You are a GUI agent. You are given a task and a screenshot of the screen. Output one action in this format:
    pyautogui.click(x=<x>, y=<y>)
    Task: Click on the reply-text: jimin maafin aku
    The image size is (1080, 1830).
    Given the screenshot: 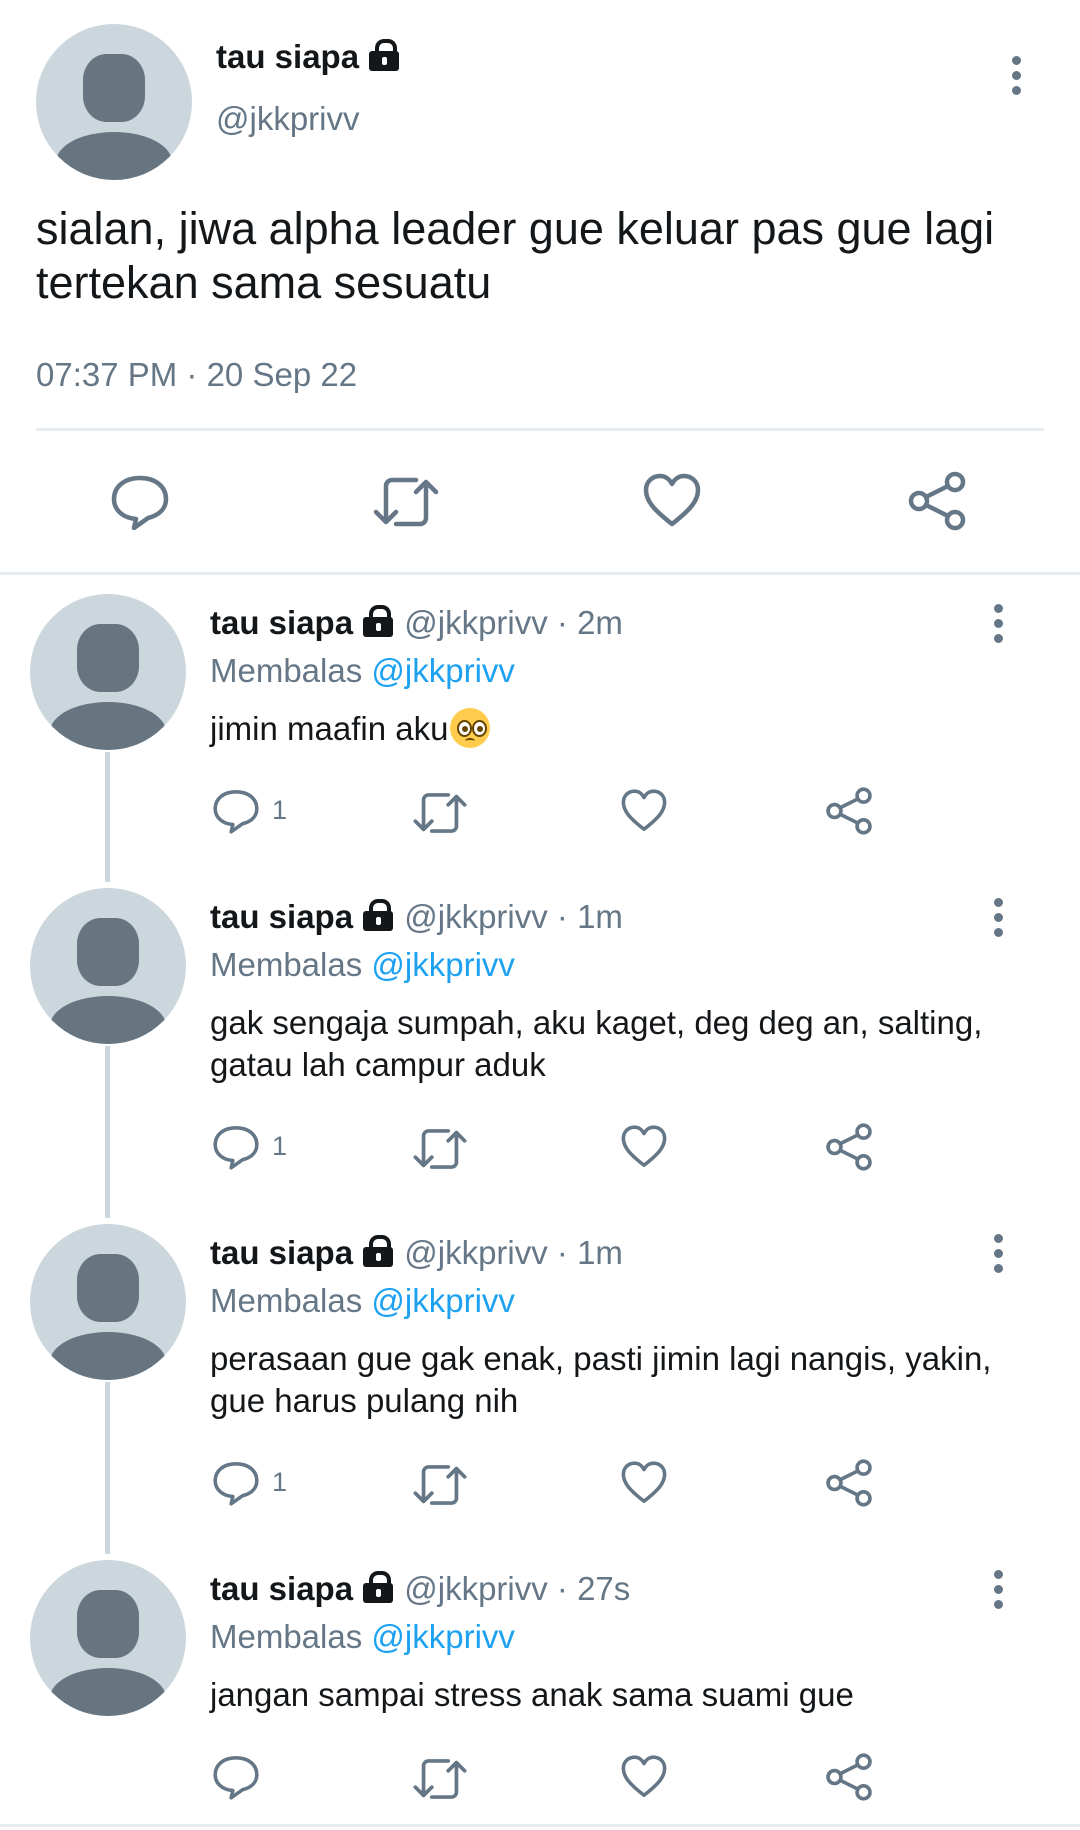 What is the action you would take?
    pyautogui.click(x=329, y=728)
    